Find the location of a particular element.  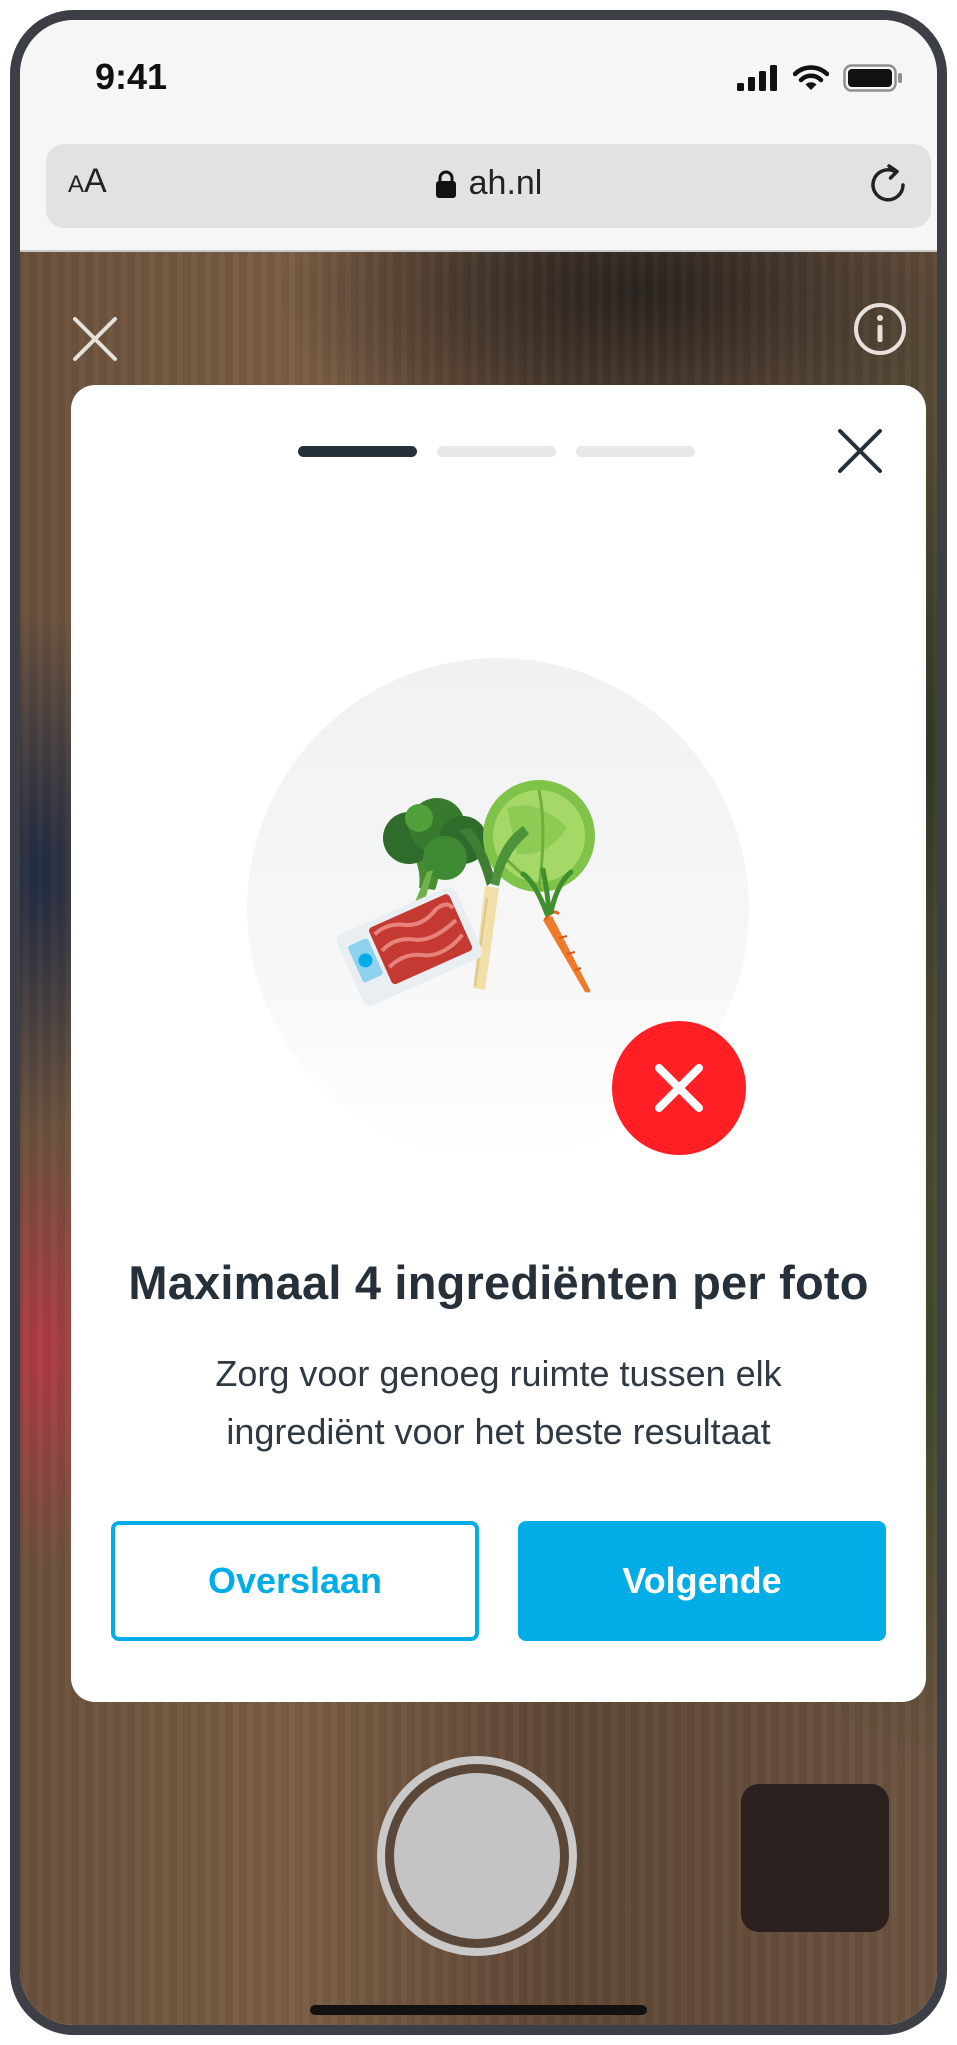

address-bar: AA ah.nl is located at coordinates (488, 186).